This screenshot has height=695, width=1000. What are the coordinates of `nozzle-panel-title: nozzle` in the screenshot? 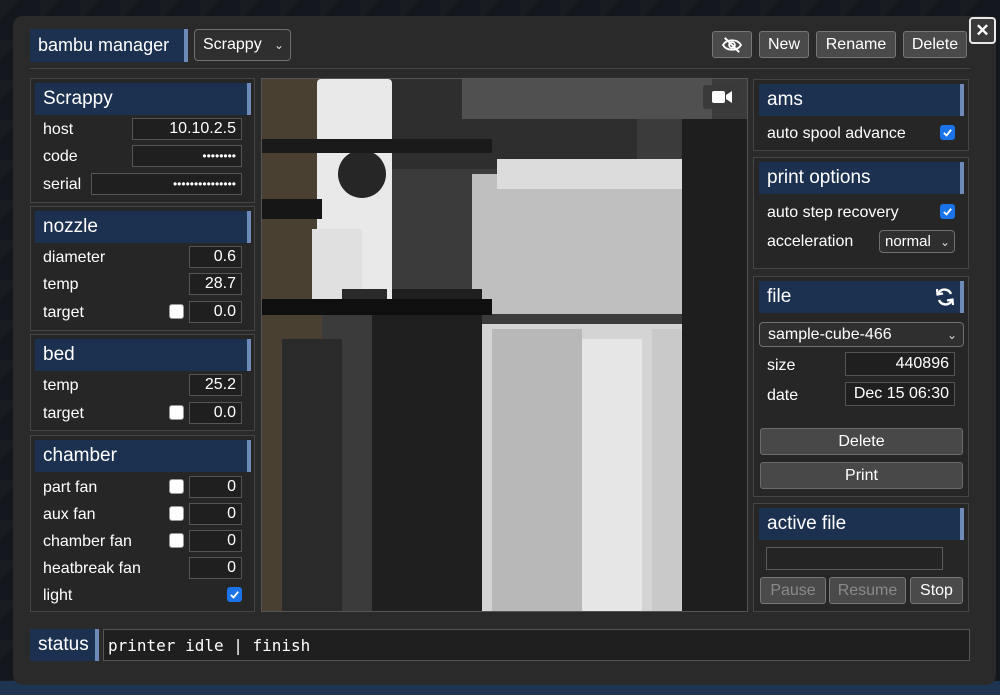 It's located at (143, 227).